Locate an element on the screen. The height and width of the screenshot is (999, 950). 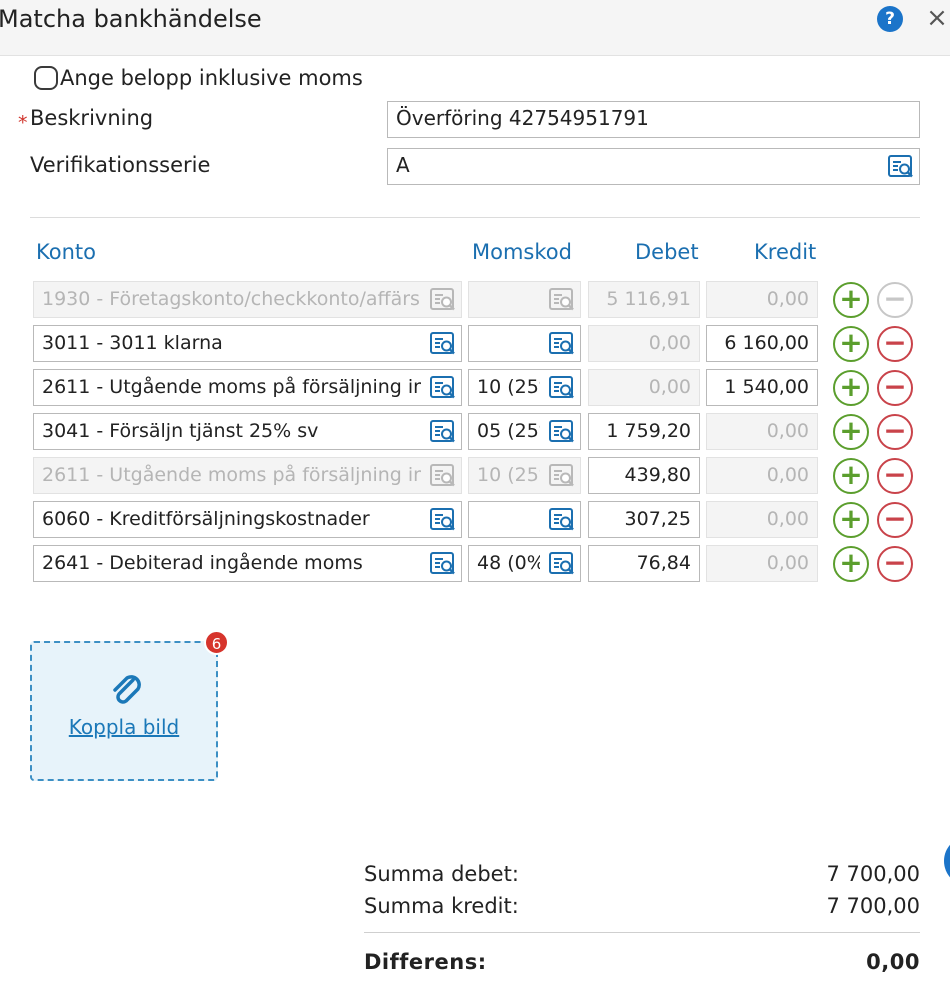
debit-field: 5 116,91 is located at coordinates (644, 299).